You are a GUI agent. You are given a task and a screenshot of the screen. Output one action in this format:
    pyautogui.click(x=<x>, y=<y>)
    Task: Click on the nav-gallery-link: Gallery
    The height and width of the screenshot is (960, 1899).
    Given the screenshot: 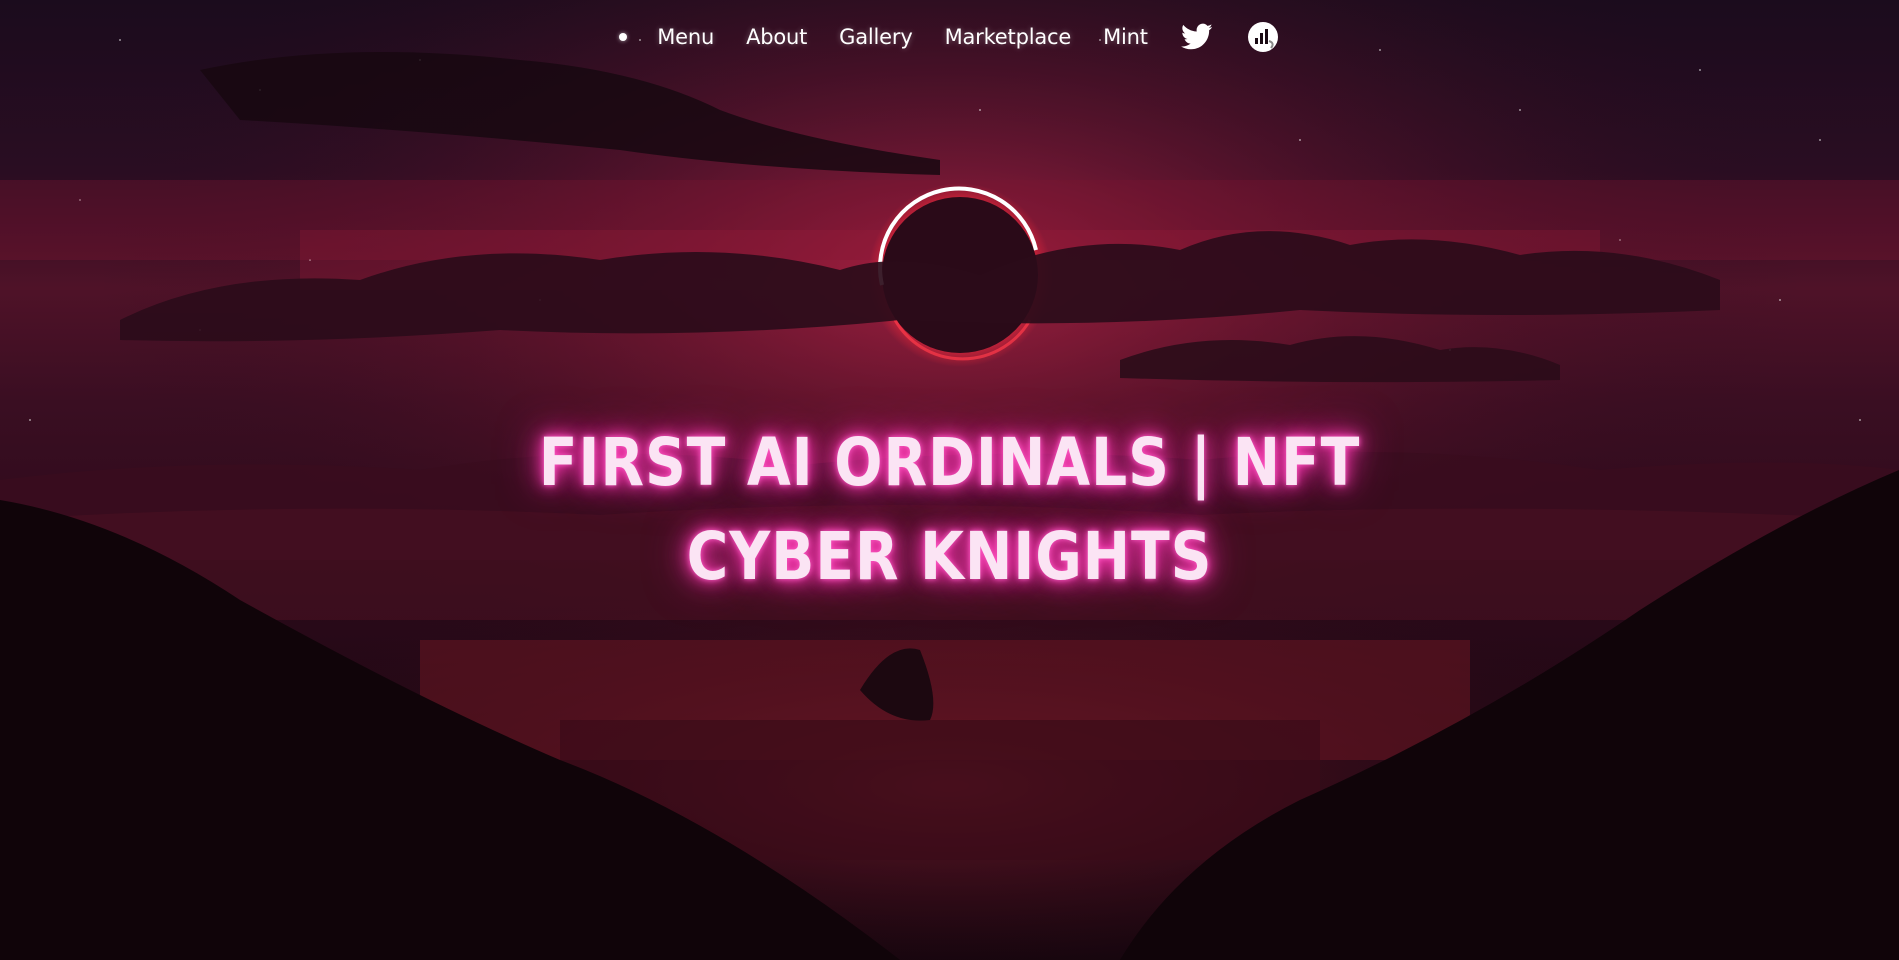 What is the action you would take?
    pyautogui.click(x=876, y=37)
    